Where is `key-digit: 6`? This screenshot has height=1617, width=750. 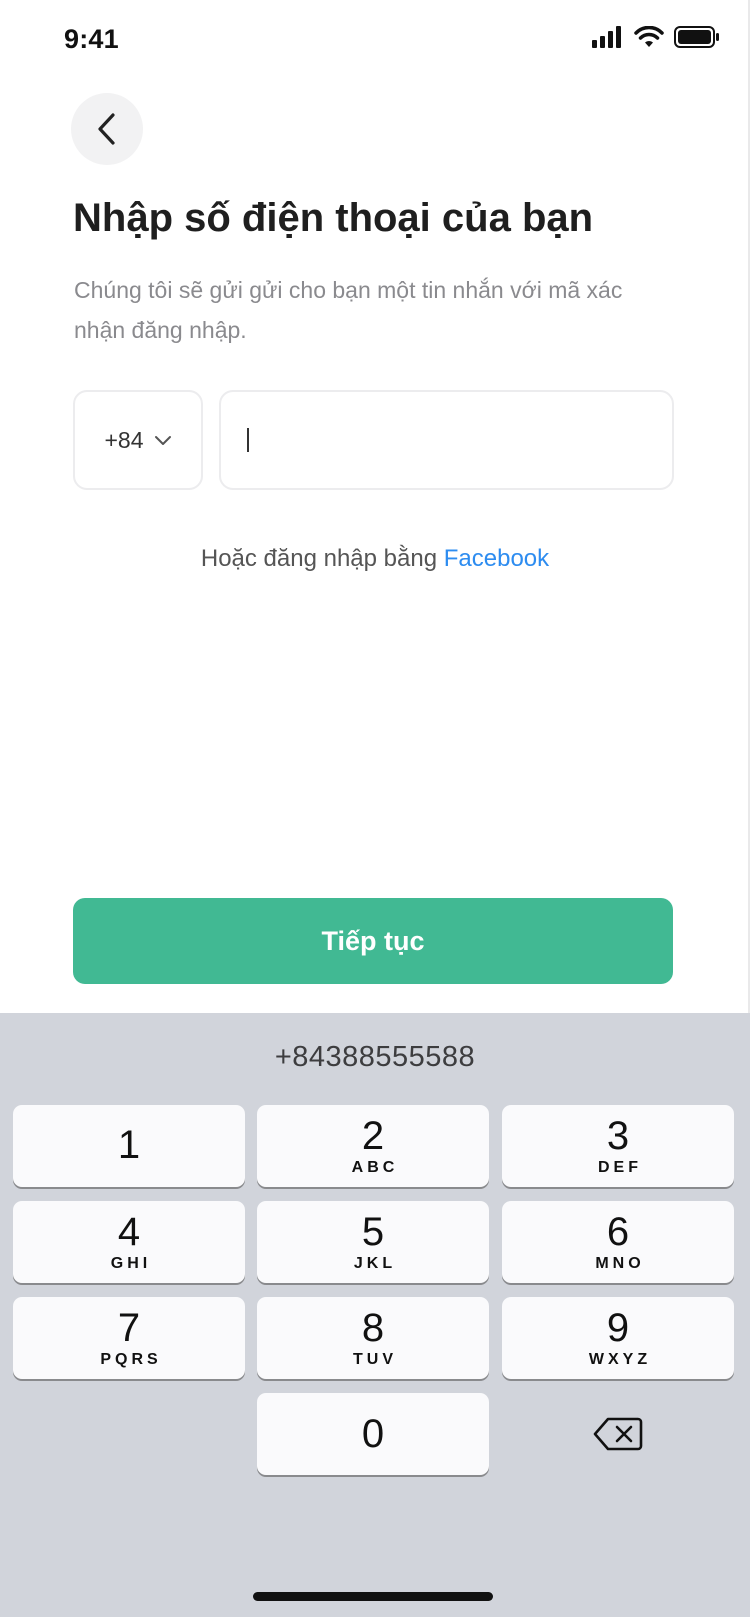
key-digit: 6 is located at coordinates (618, 1232).